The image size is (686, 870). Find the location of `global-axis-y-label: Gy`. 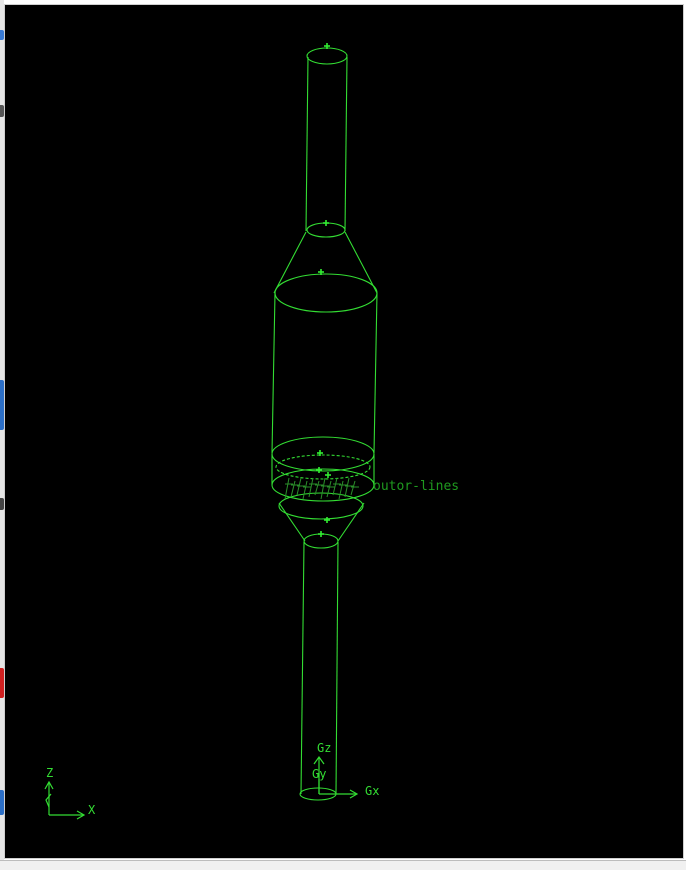

global-axis-y-label: Gy is located at coordinates (319, 774).